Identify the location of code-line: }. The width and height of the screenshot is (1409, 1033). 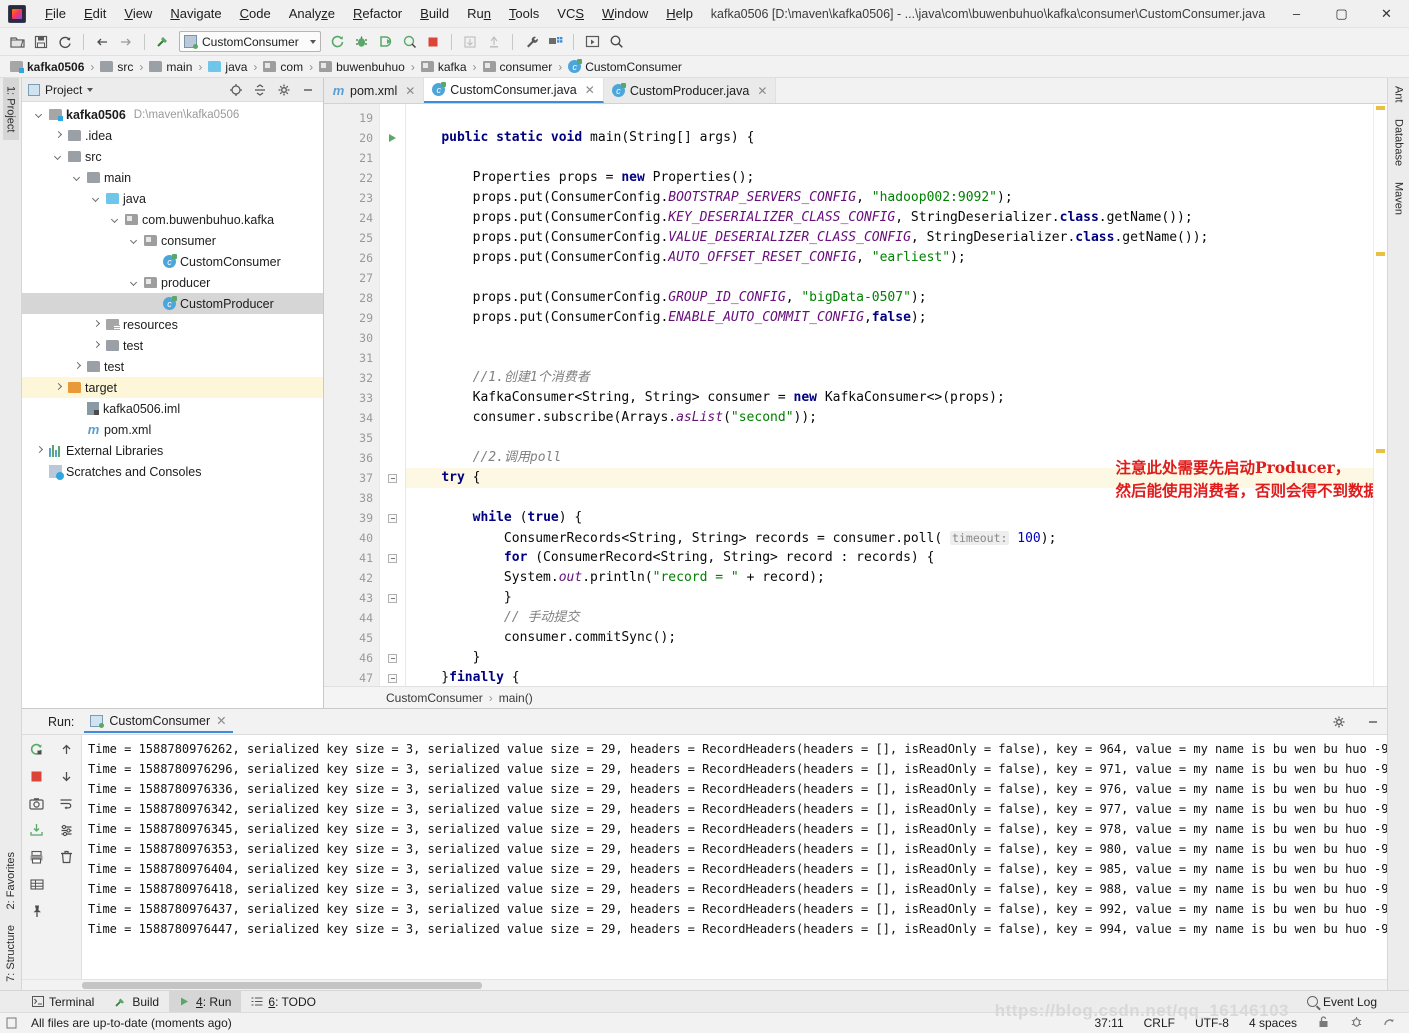
(889, 658).